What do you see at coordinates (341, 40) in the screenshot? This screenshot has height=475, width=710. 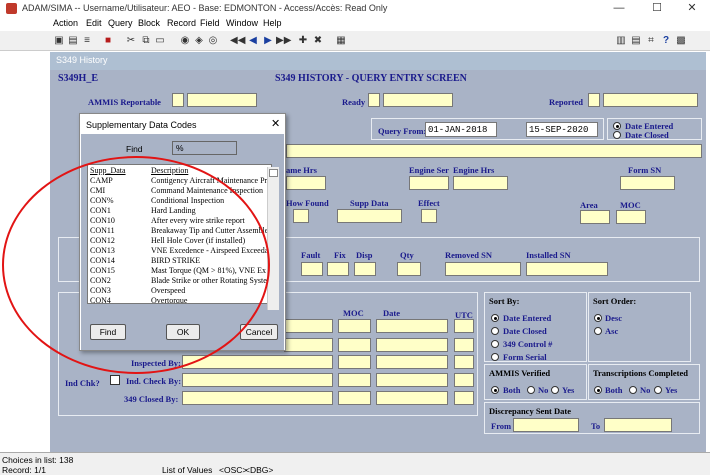 I see `list-values-icon: ▦` at bounding box center [341, 40].